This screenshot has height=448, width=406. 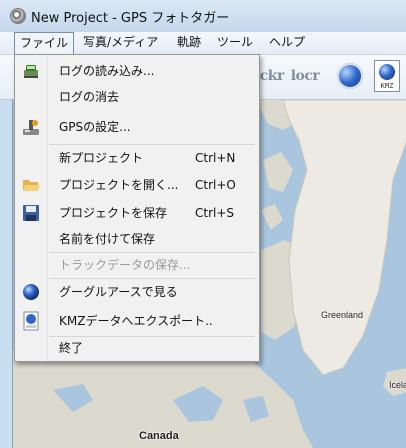 I want to click on locr-button: locr, so click(x=305, y=76).